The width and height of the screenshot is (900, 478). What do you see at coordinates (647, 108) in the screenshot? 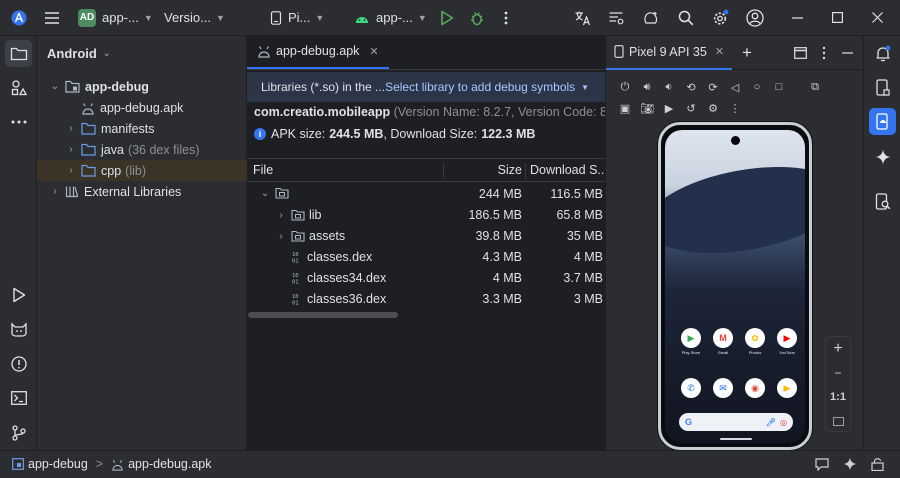
I see `screenshot-icon: 📷︎` at bounding box center [647, 108].